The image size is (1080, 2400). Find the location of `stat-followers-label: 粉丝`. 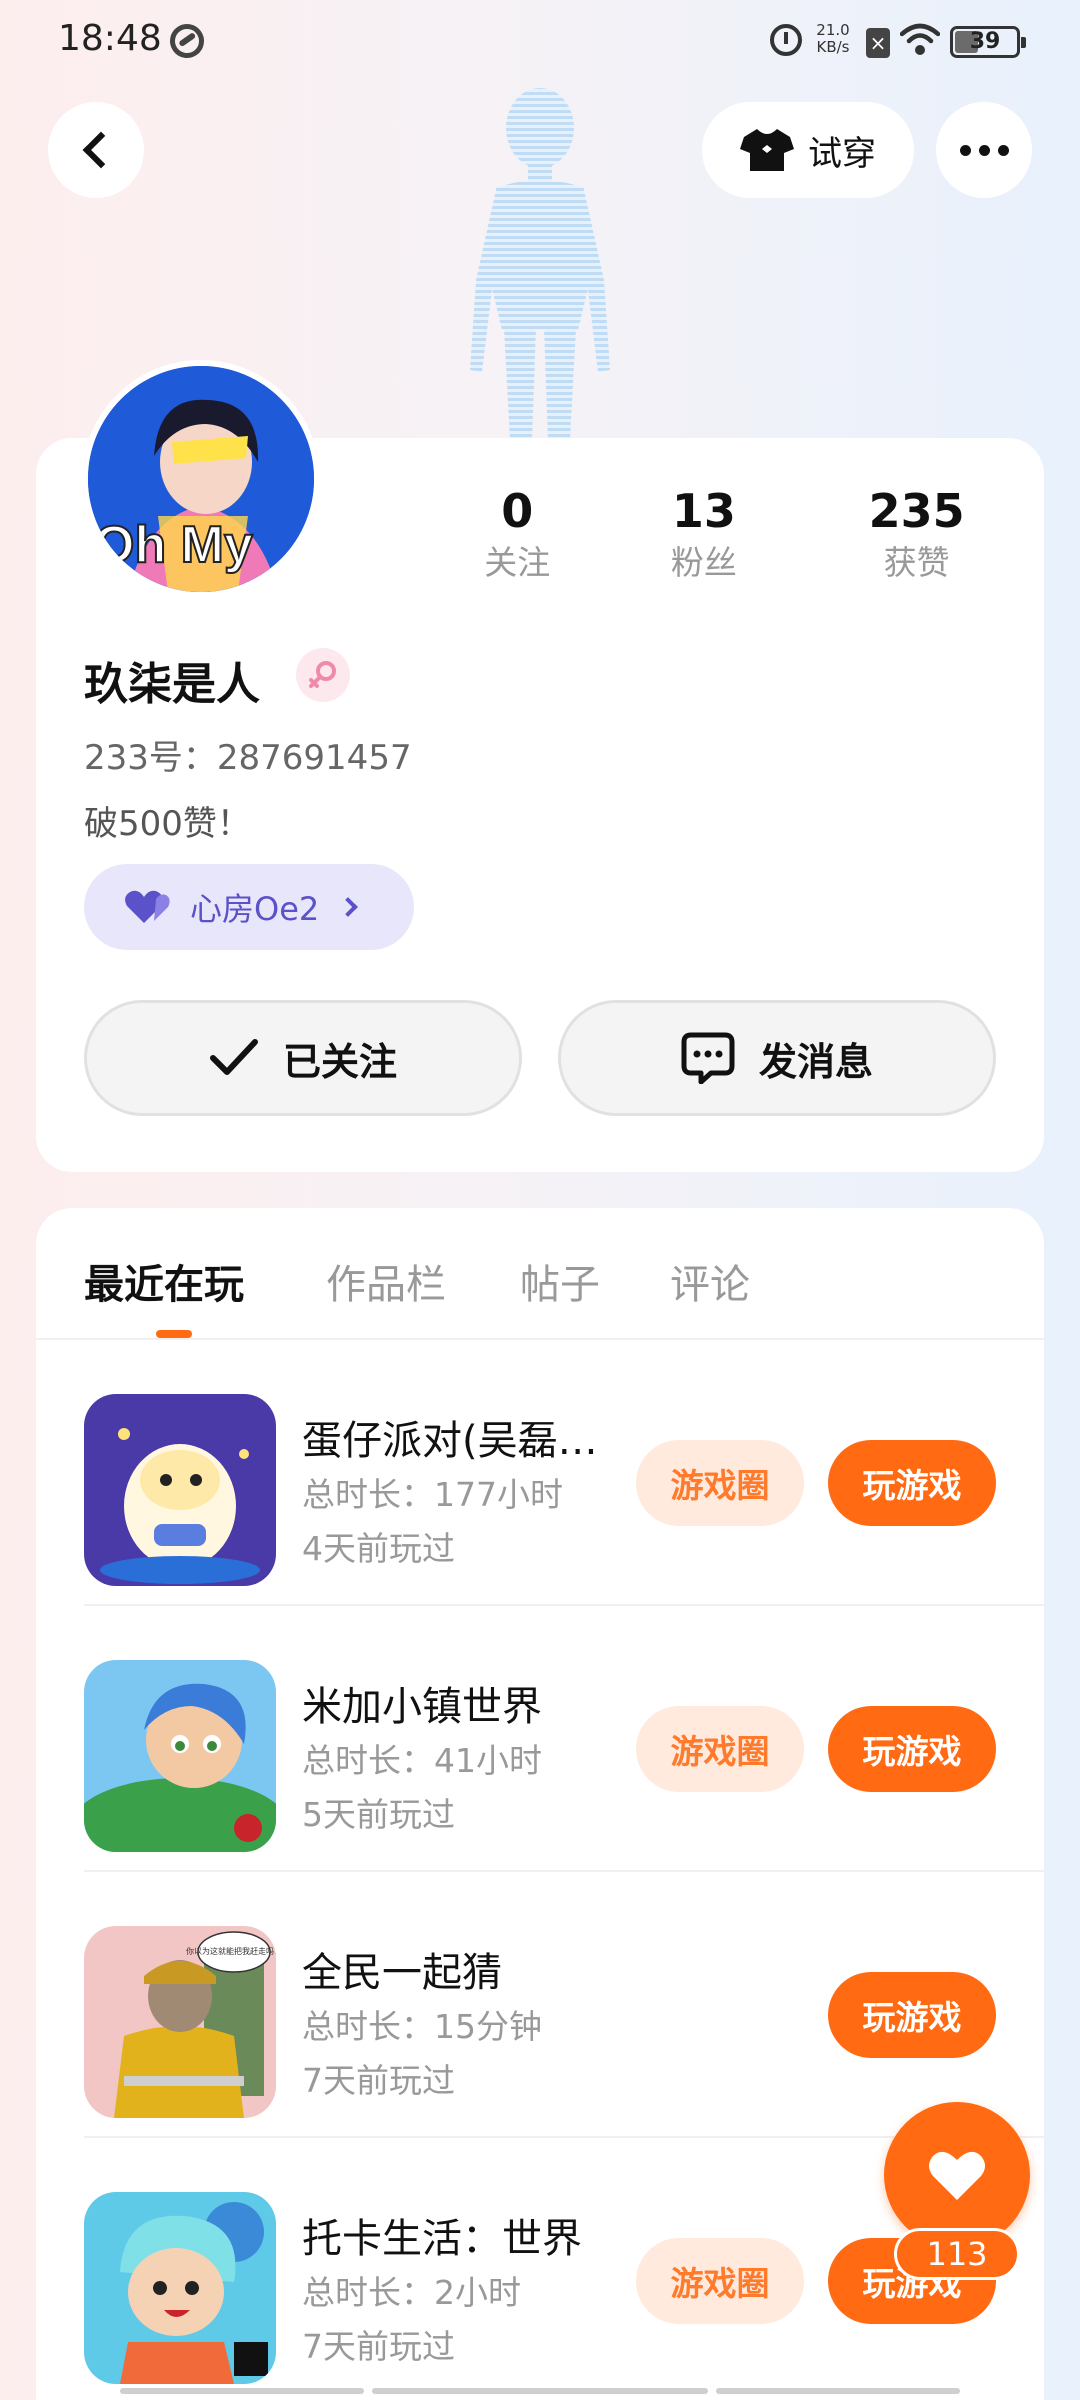

stat-followers-label: 粉丝 is located at coordinates (703, 562).